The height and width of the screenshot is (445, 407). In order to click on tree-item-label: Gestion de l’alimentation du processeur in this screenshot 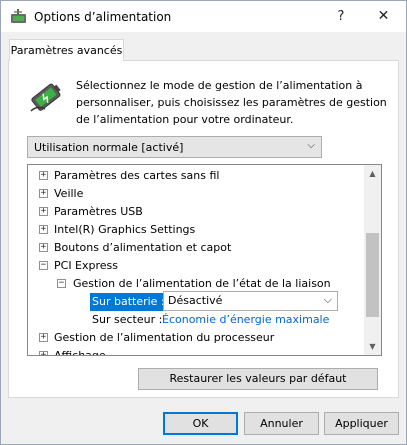, I will do `click(164, 337)`.